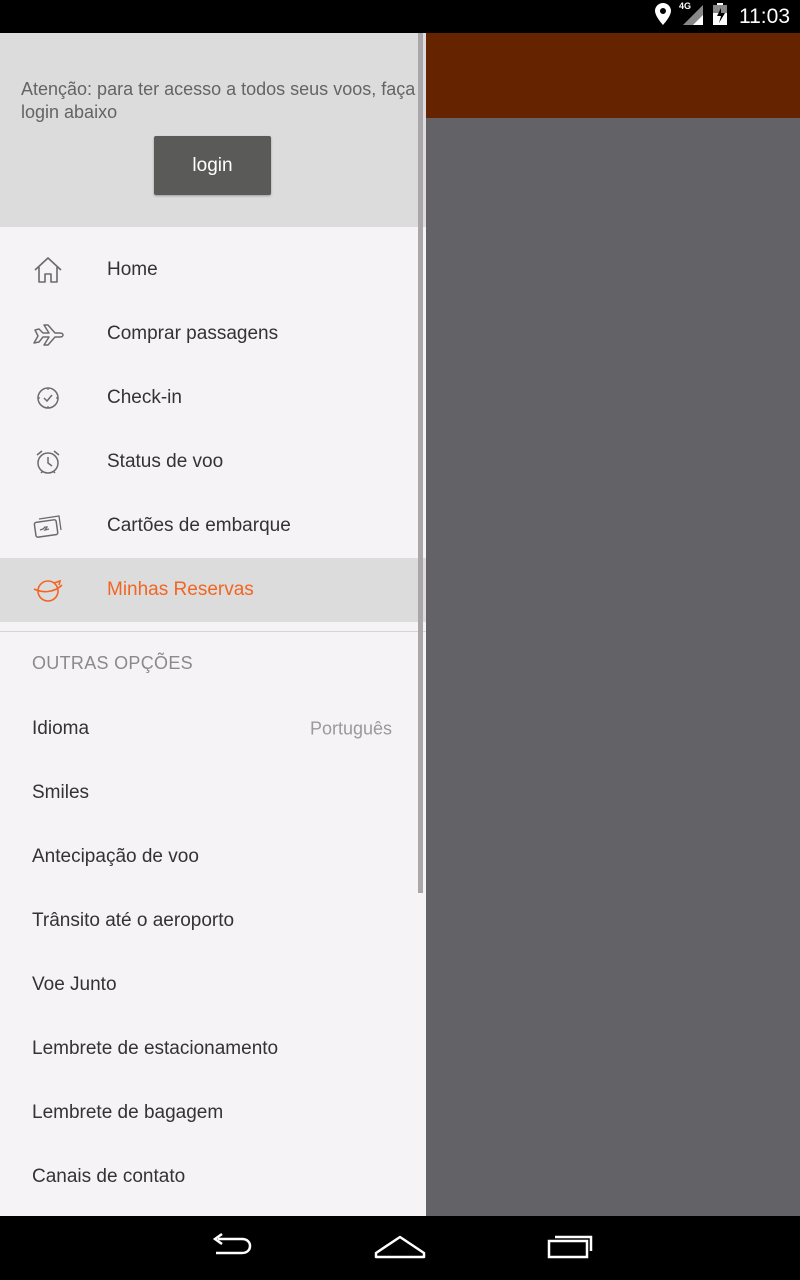  I want to click on login-button: login, so click(212, 165).